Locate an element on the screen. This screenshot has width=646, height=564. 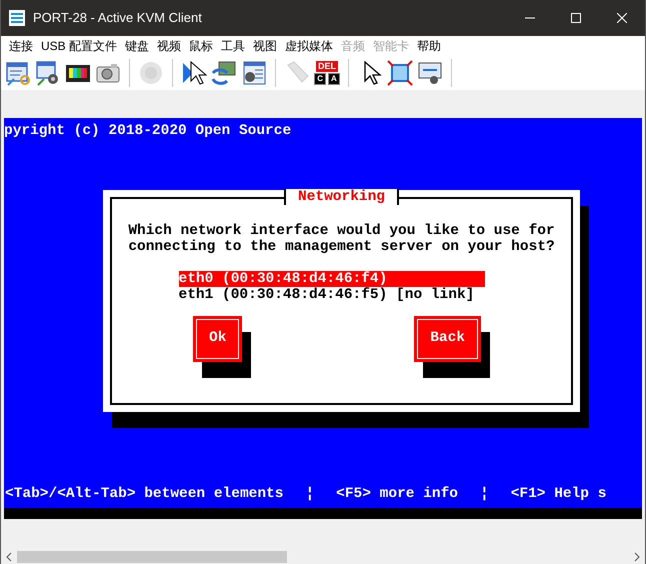
dialog-title: Networking is located at coordinates (341, 197).